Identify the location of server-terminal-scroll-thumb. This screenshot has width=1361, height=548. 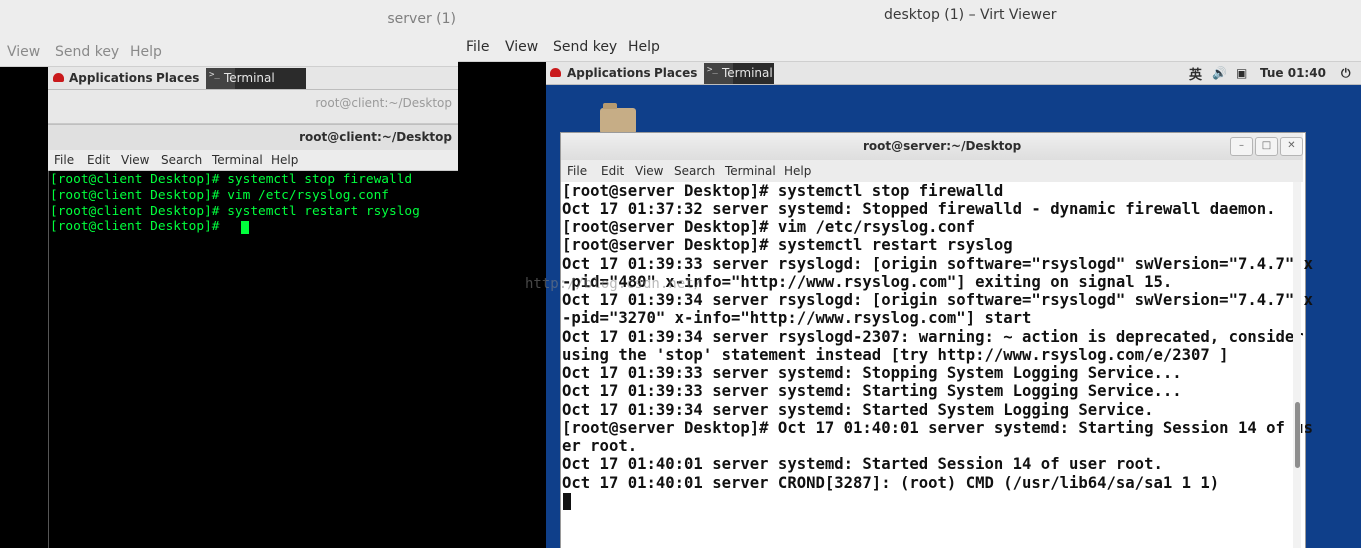
(1297, 435).